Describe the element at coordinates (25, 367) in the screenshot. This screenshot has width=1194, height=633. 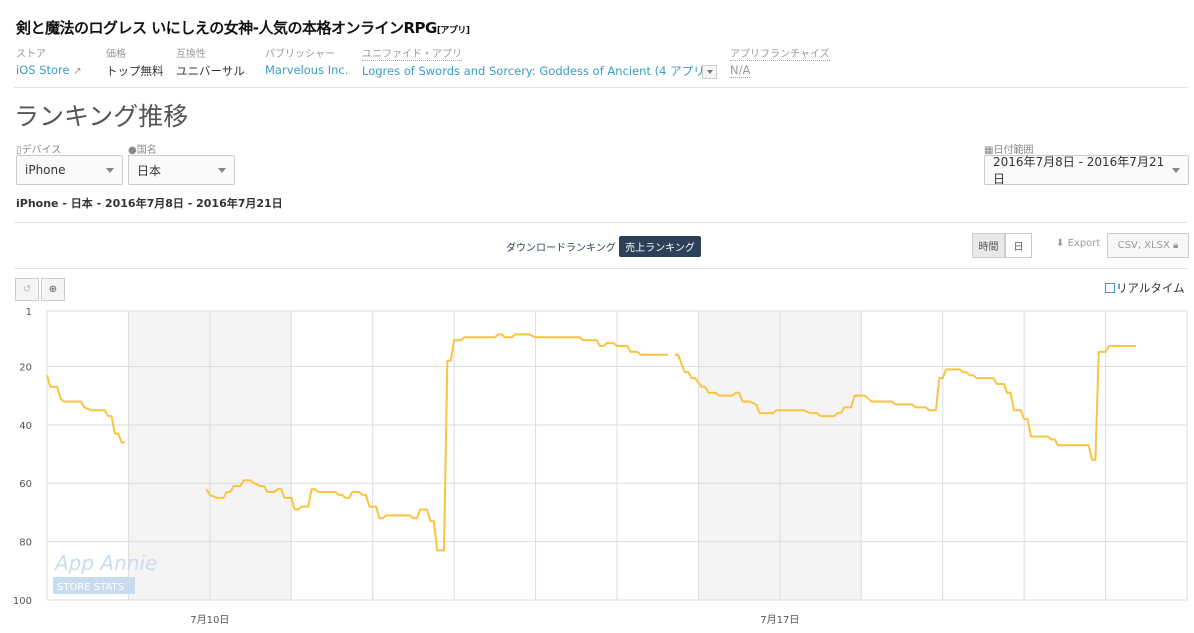
I see `y-tick-label: 20` at that location.